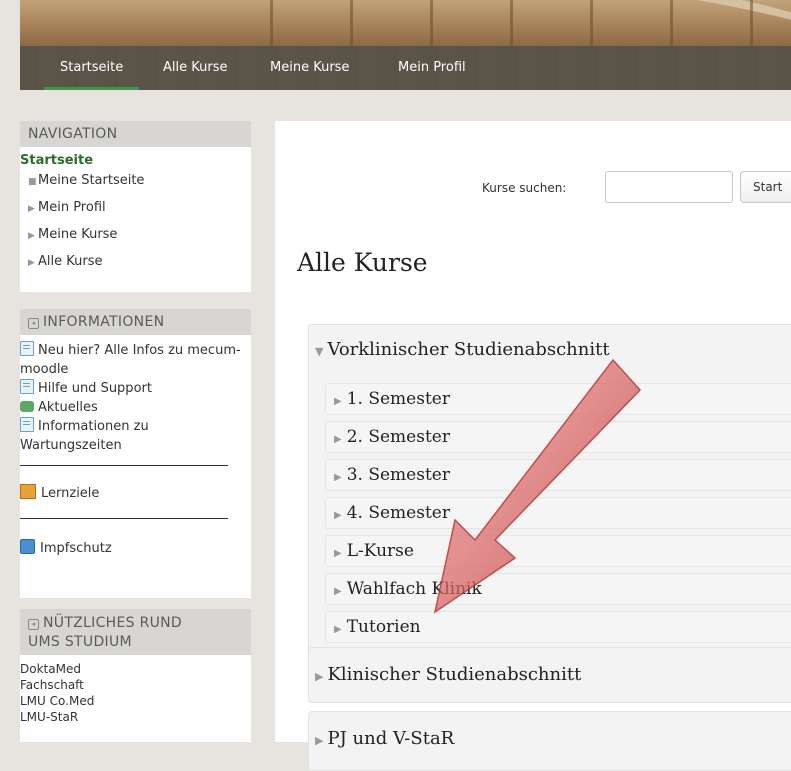  What do you see at coordinates (669, 187) in the screenshot?
I see `course-search-input` at bounding box center [669, 187].